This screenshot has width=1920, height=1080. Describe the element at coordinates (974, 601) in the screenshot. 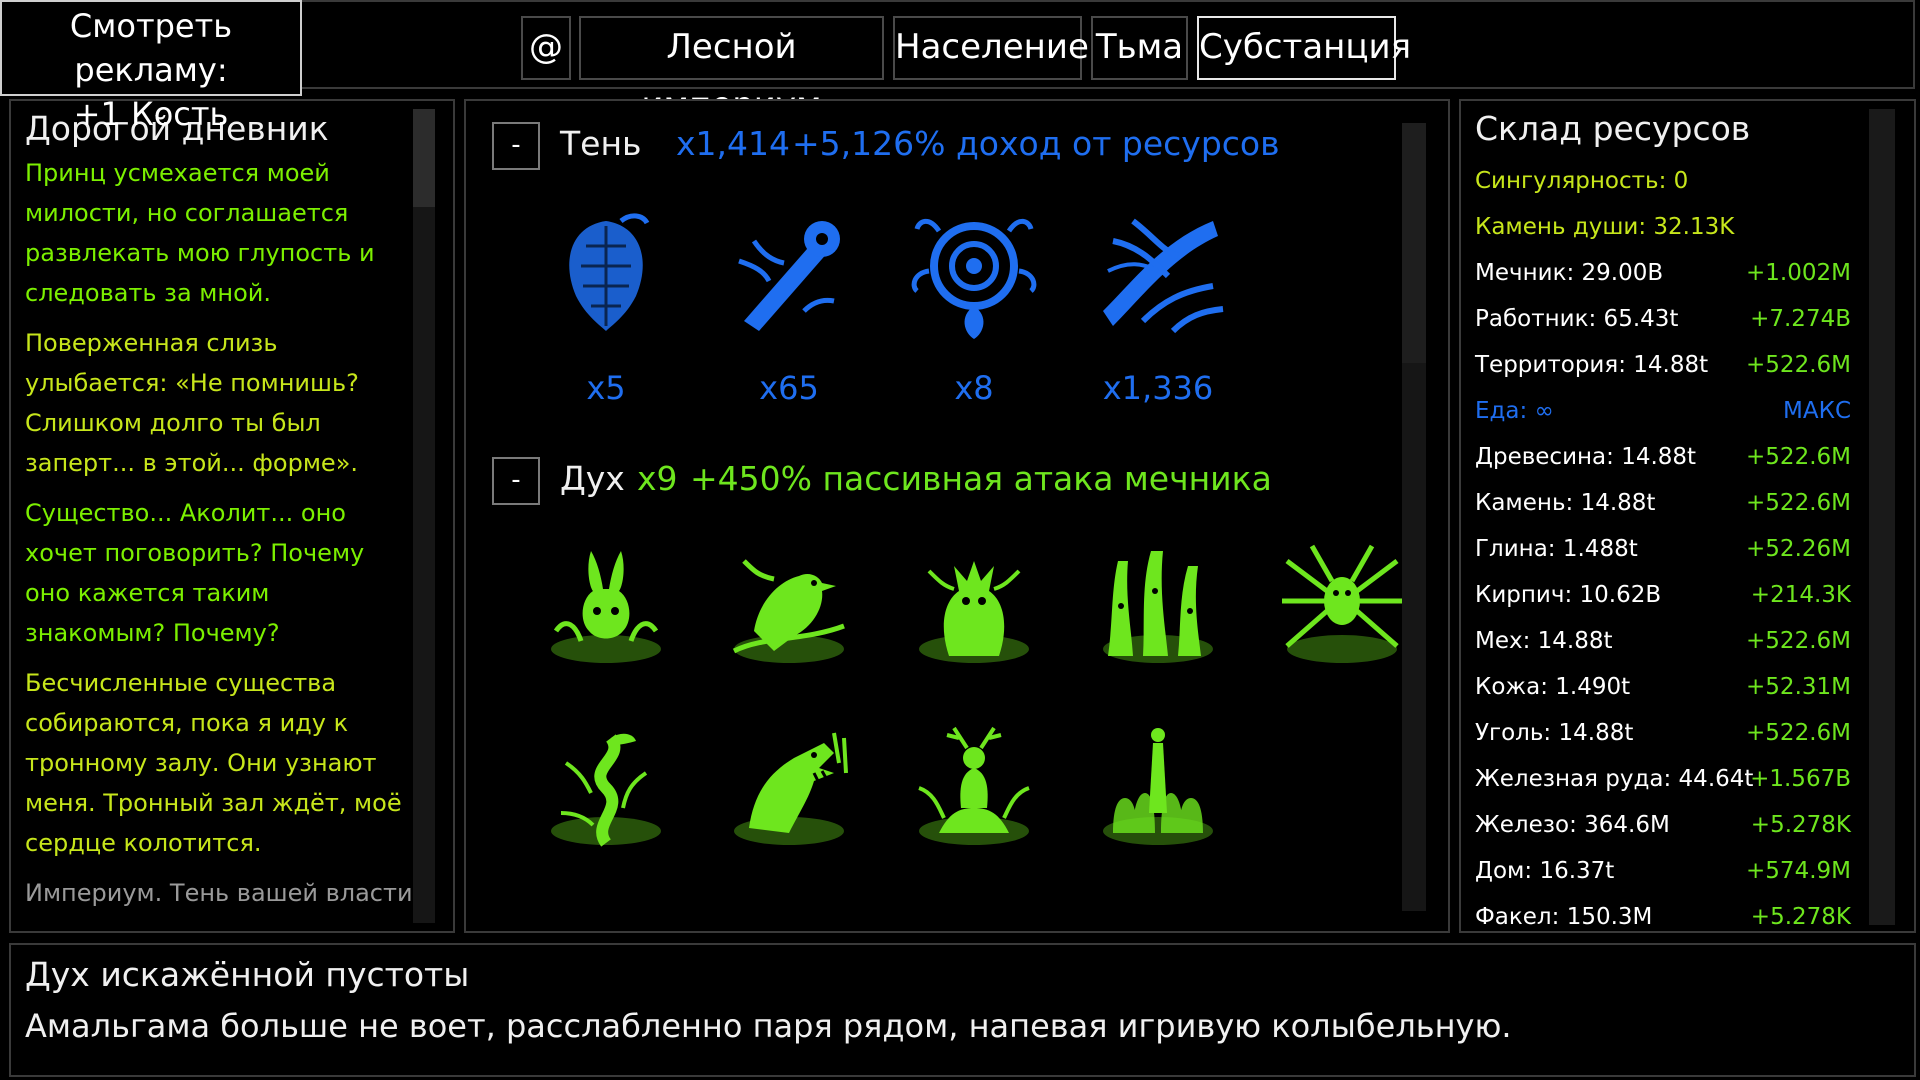

I see `spirit-forest-beast-icon` at that location.